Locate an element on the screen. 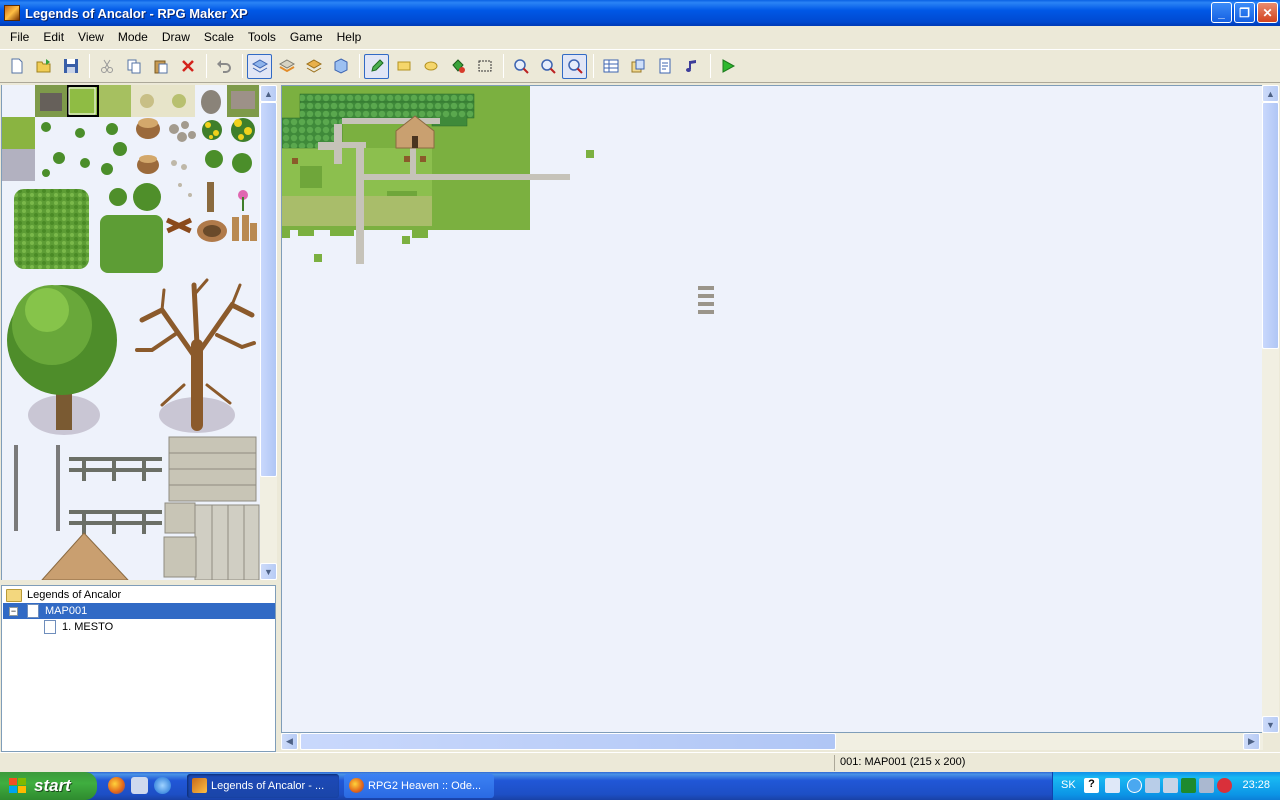  music-note-icon is located at coordinates (690, 66).